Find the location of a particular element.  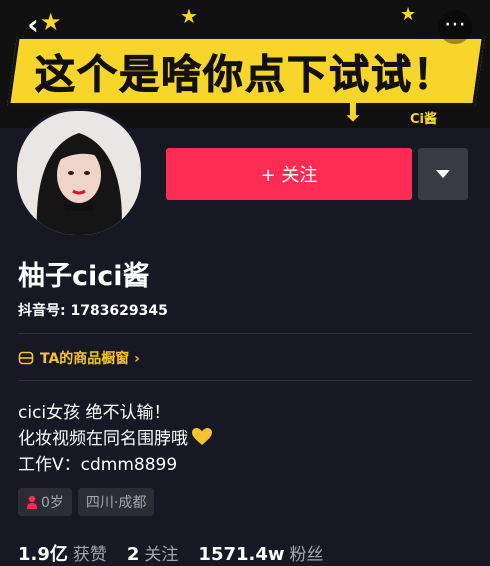

age-tag: 0岁 is located at coordinates (45, 502).